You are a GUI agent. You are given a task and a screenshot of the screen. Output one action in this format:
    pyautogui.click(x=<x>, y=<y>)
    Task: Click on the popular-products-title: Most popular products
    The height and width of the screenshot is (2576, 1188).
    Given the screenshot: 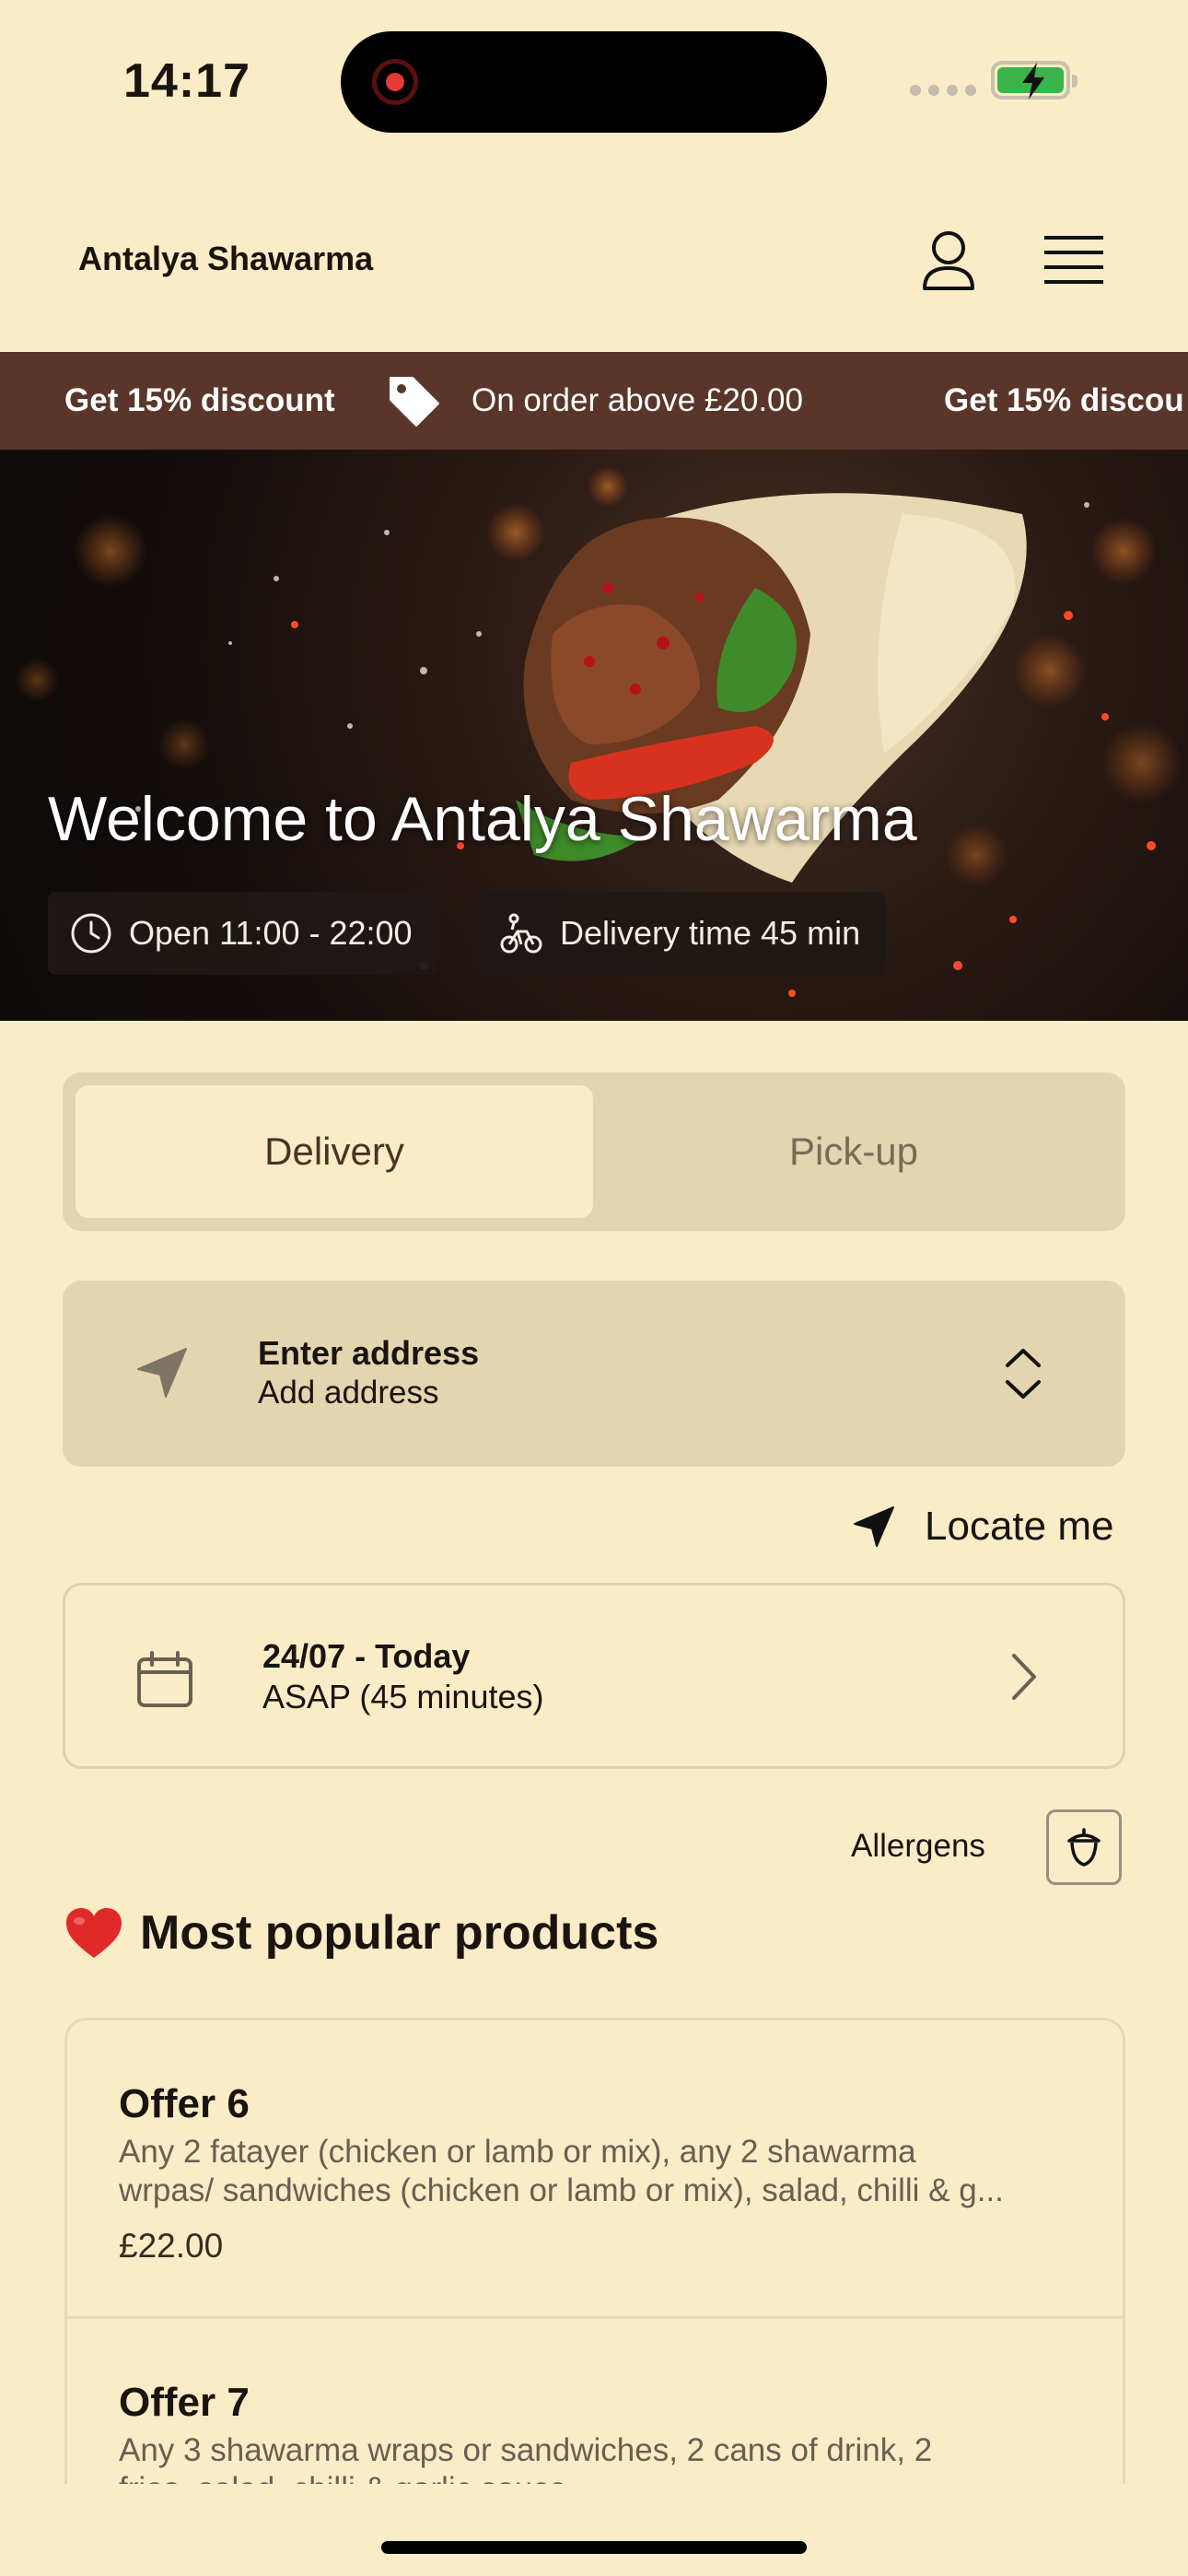 What is the action you would take?
    pyautogui.click(x=361, y=1933)
    